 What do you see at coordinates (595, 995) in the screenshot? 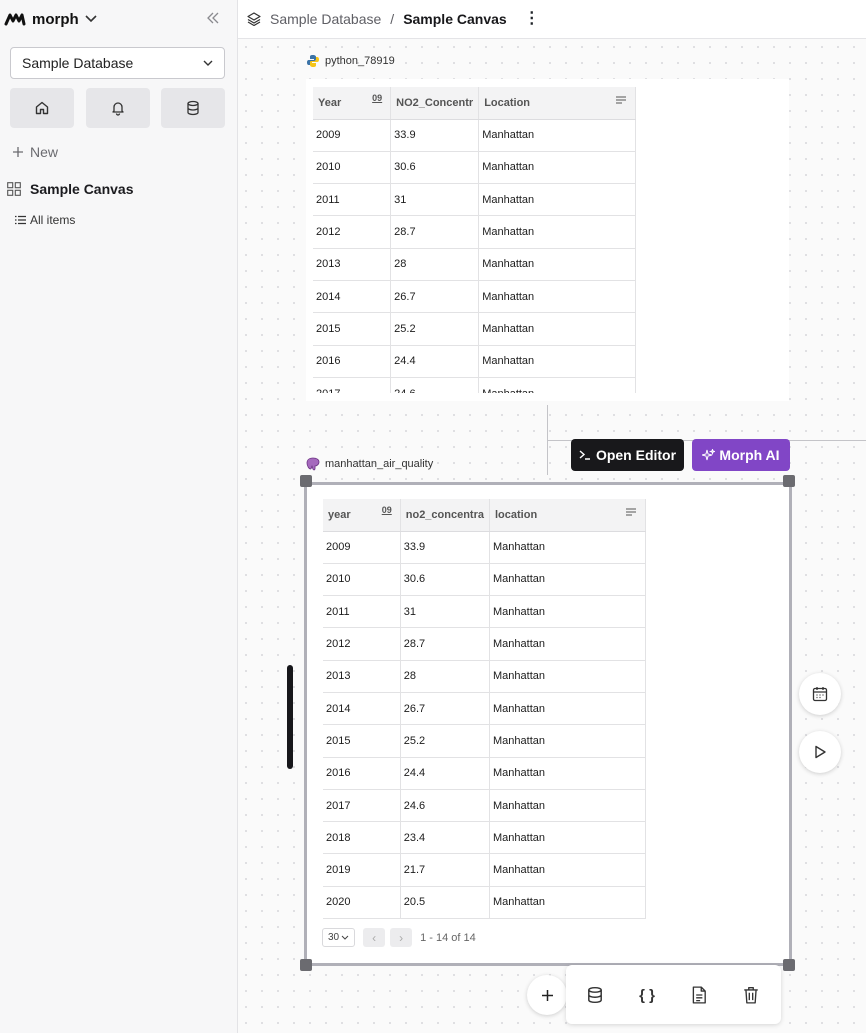
I see `add-sql-cell-button` at bounding box center [595, 995].